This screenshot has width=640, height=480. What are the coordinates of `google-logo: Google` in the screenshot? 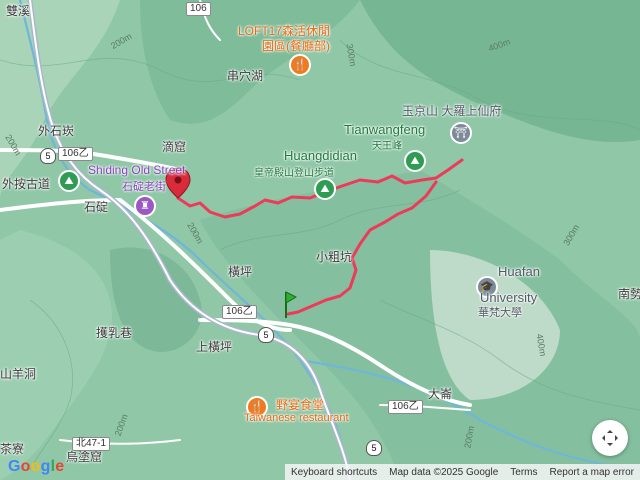 It's located at (36, 467).